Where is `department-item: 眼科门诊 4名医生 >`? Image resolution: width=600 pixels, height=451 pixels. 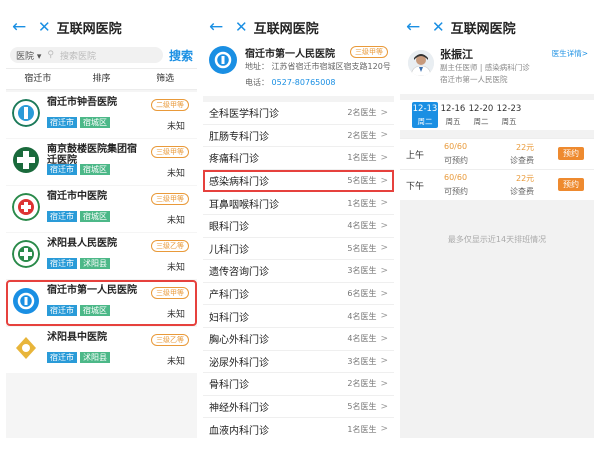
department-item: 眼科门诊 4名医生 > is located at coordinates (298, 226).